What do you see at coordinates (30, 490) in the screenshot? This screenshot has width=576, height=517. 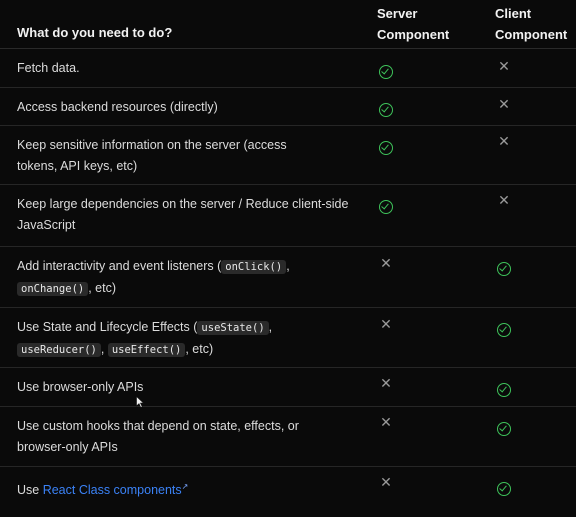 I see `row-text-pre: Use` at bounding box center [30, 490].